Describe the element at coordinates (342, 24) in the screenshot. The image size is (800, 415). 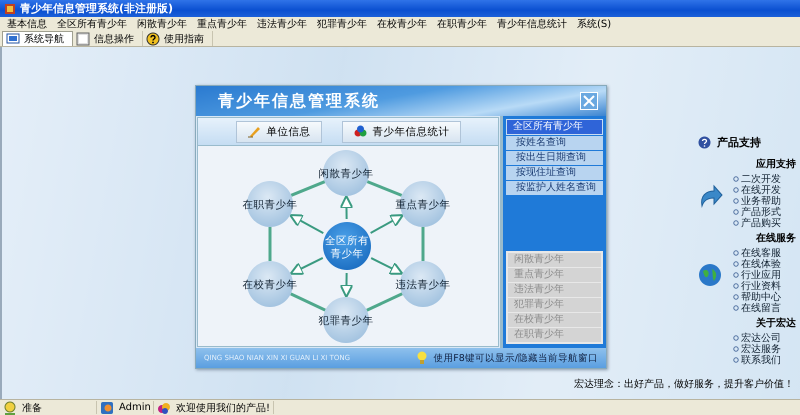
I see `menu-item: 犯罪青少年` at that location.